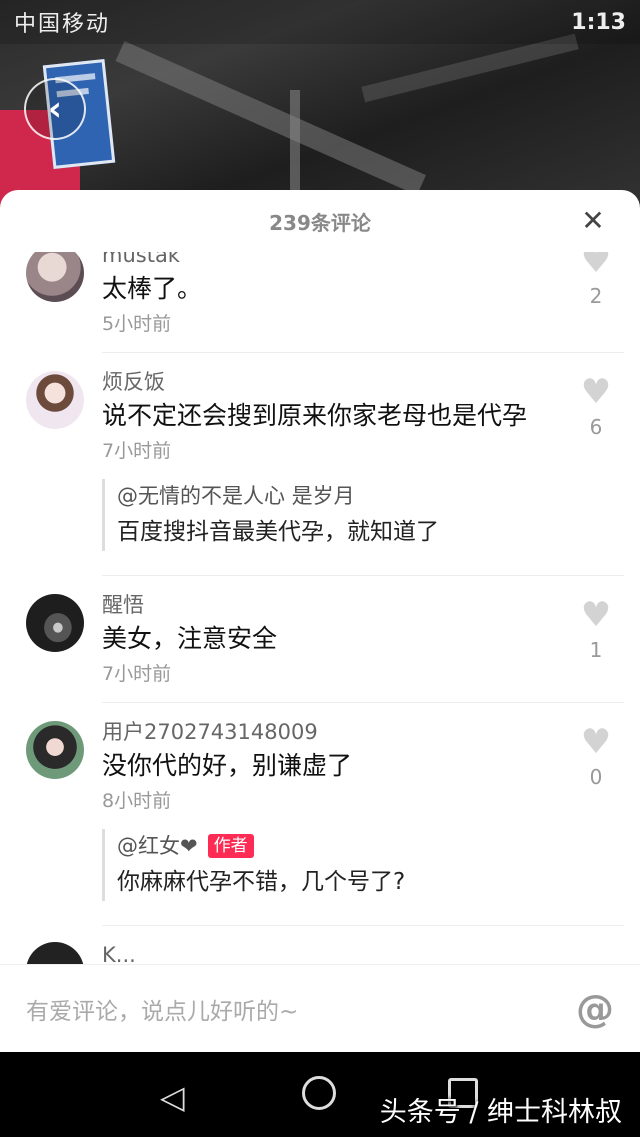  I want to click on reply-username-text: @红女❤, so click(157, 846).